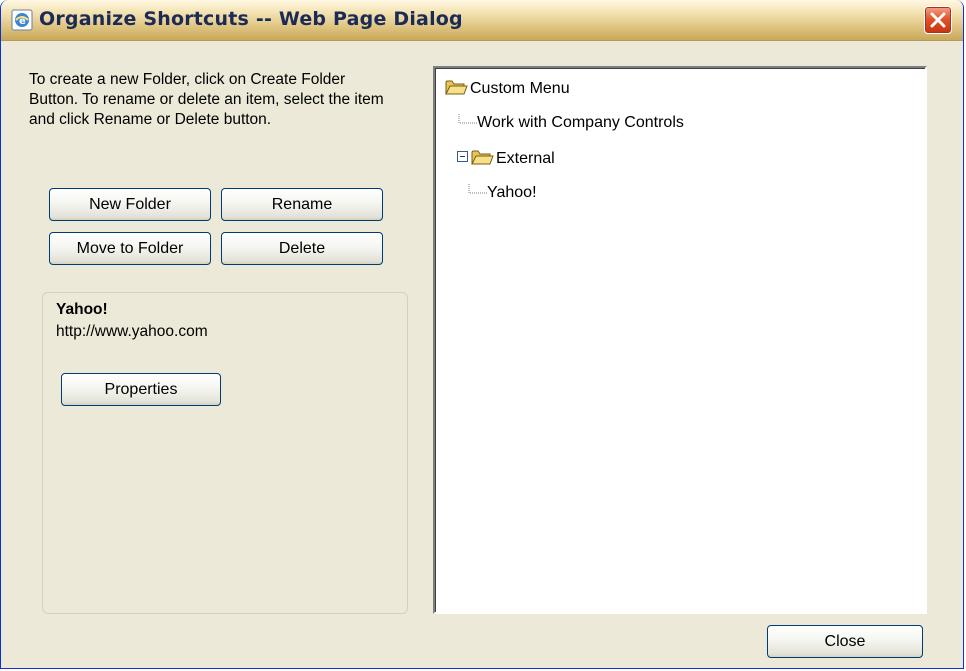  Describe the element at coordinates (251, 19) in the screenshot. I see `dialog-title: Organize Shortcuts -- Web Page Dialog` at that location.